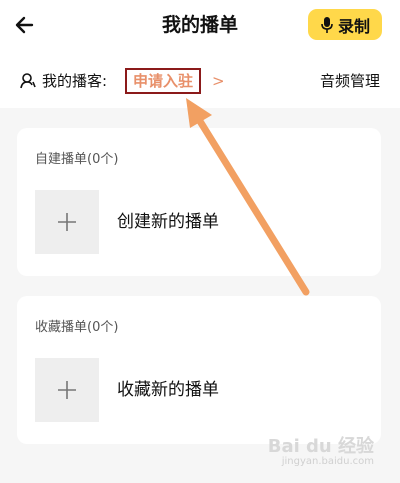  What do you see at coordinates (200, 26) in the screenshot?
I see `header-bar: 我的播单 录制` at bounding box center [200, 26].